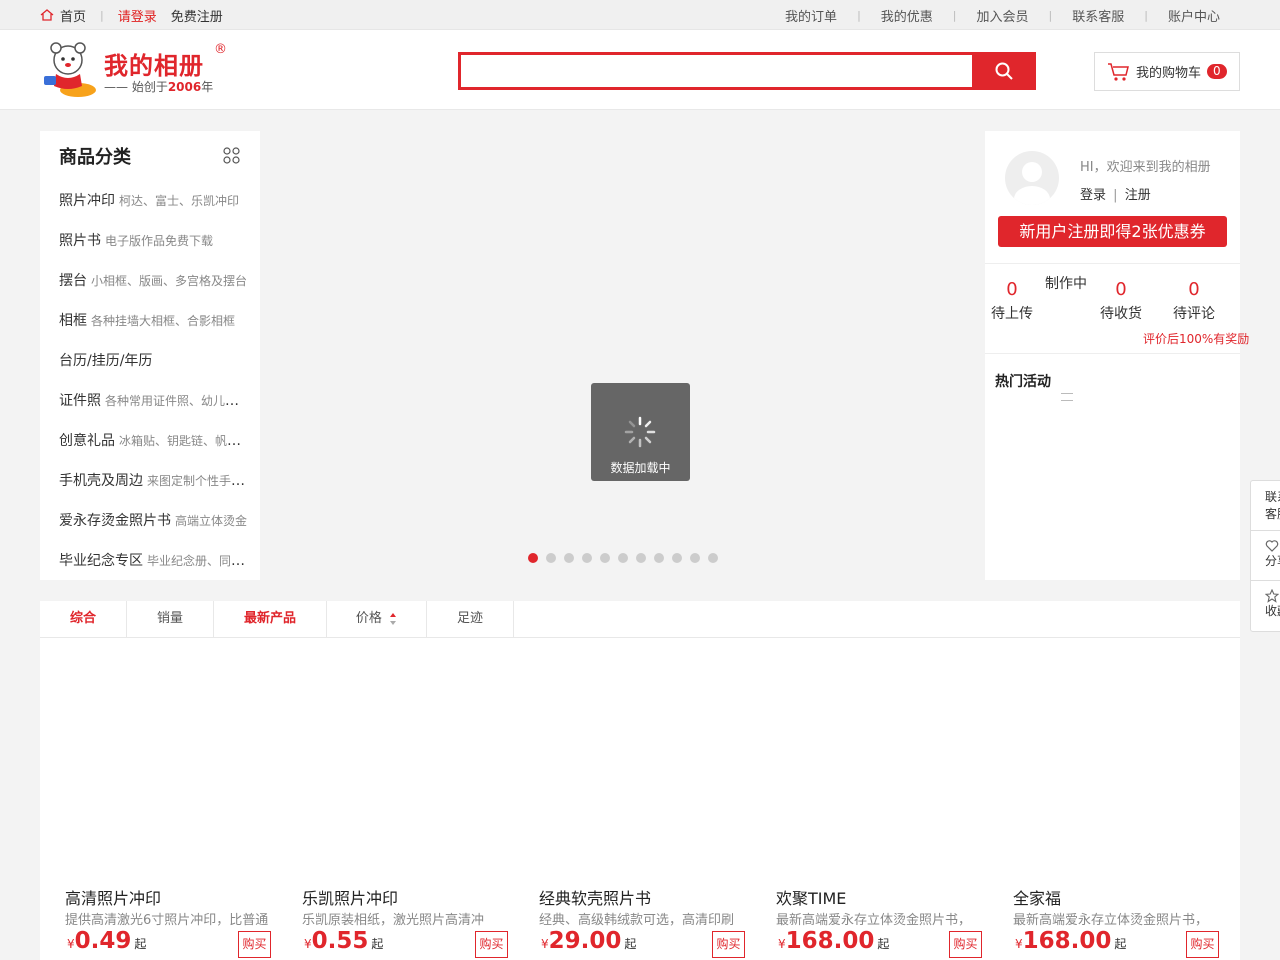 The width and height of the screenshot is (1280, 960). Describe the element at coordinates (1118, 71) in the screenshot. I see `cart-icon` at that location.